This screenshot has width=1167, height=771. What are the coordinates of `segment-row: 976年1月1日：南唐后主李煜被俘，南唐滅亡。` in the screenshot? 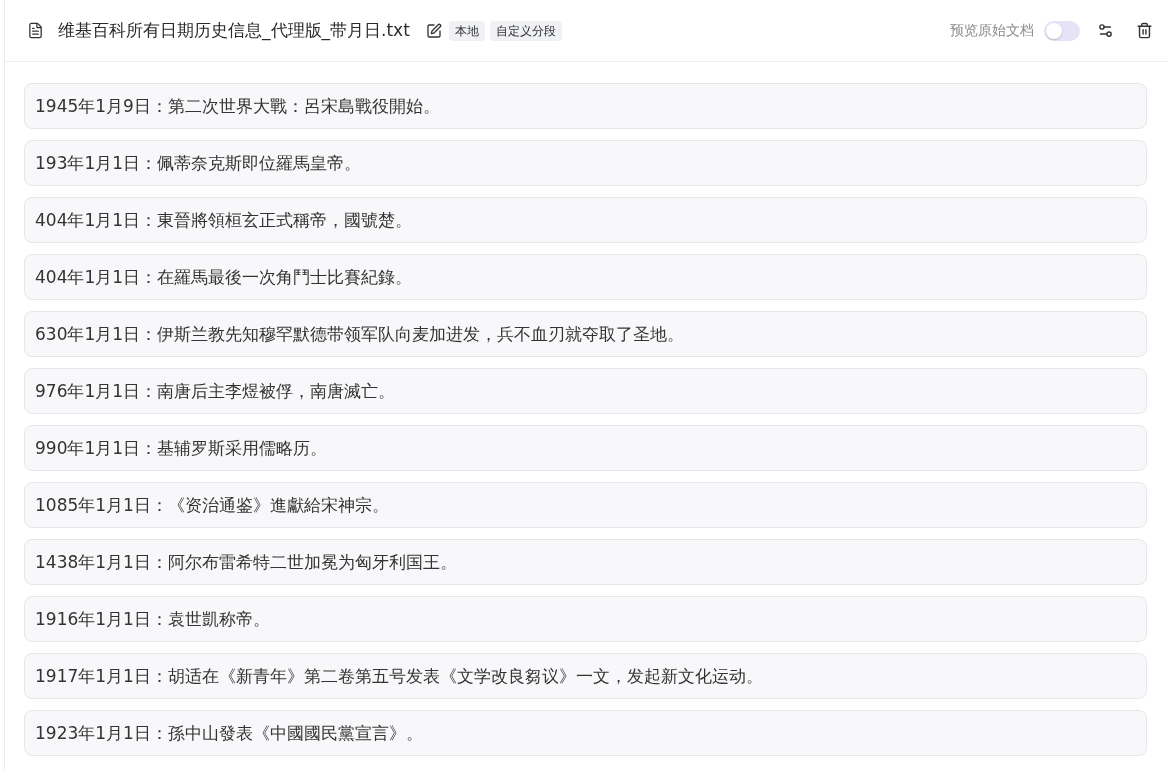 It's located at (585, 391).